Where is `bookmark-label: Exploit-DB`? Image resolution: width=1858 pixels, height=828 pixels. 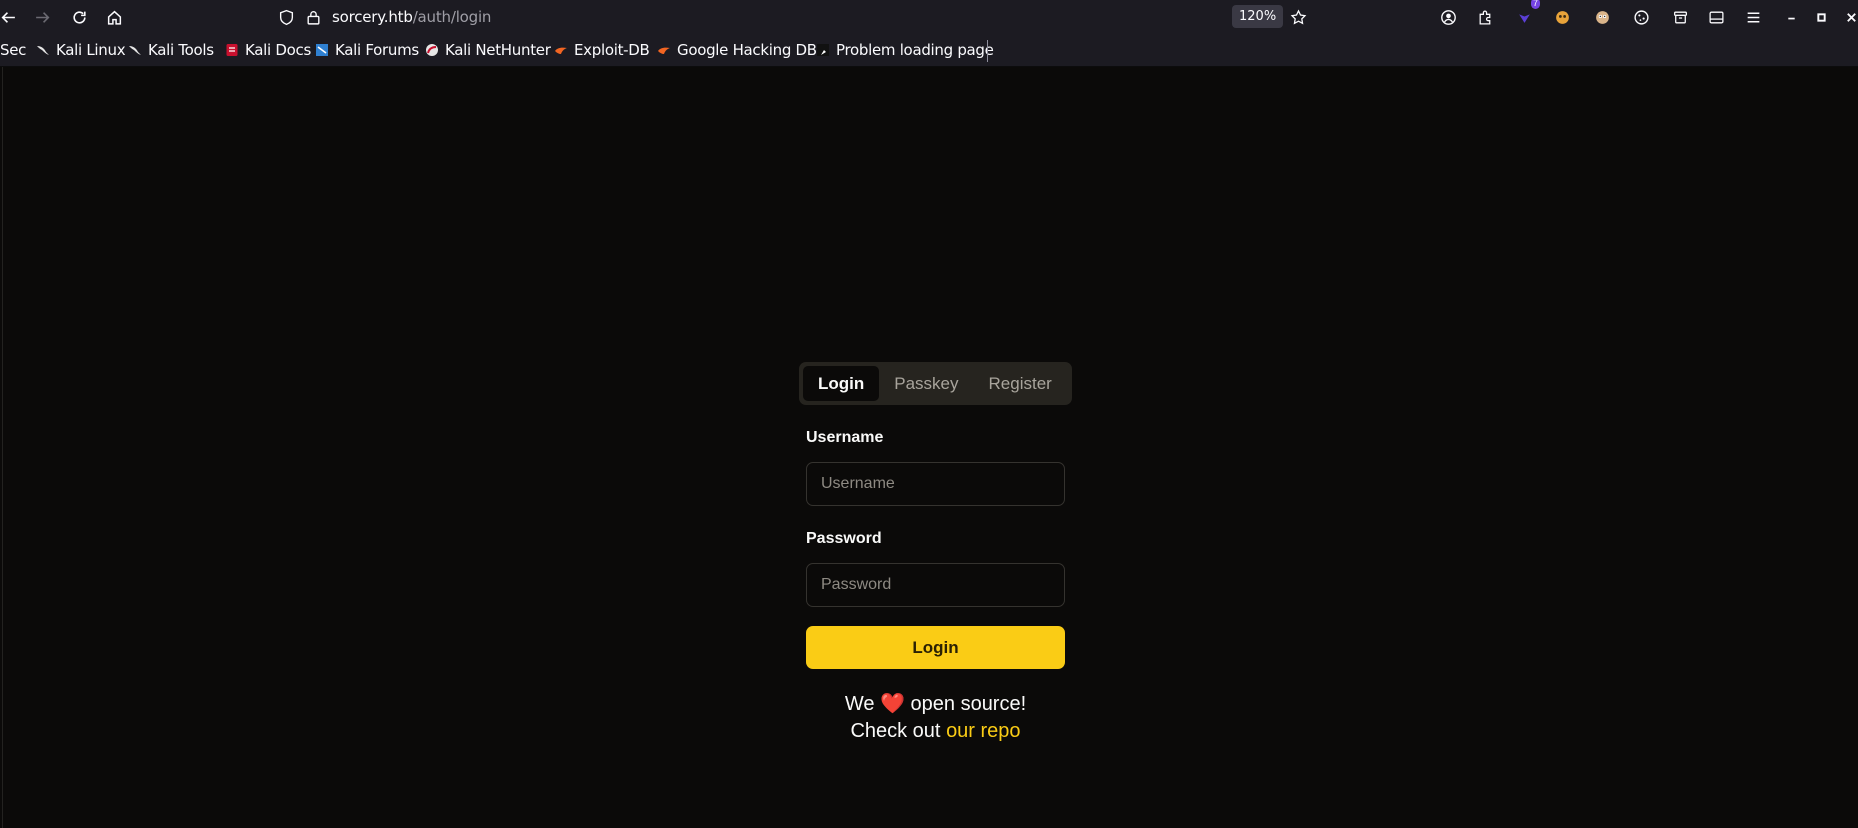
bookmark-label: Exploit-DB is located at coordinates (612, 49).